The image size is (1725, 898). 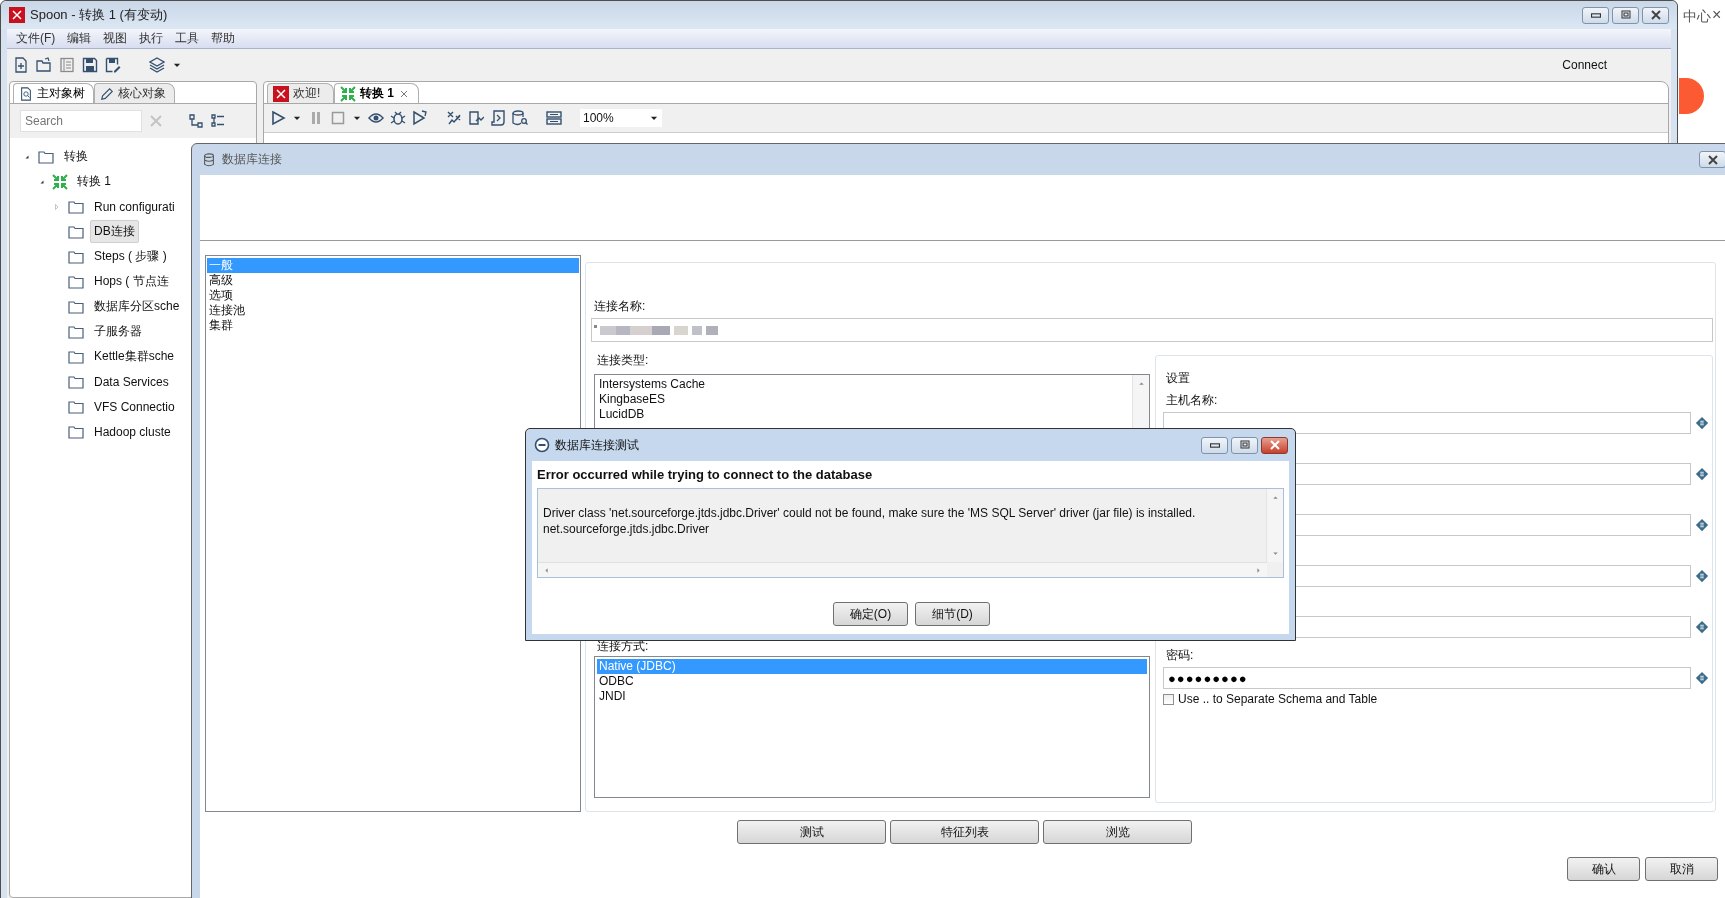 What do you see at coordinates (393, 295) in the screenshot?
I see `list-item: 选项` at bounding box center [393, 295].